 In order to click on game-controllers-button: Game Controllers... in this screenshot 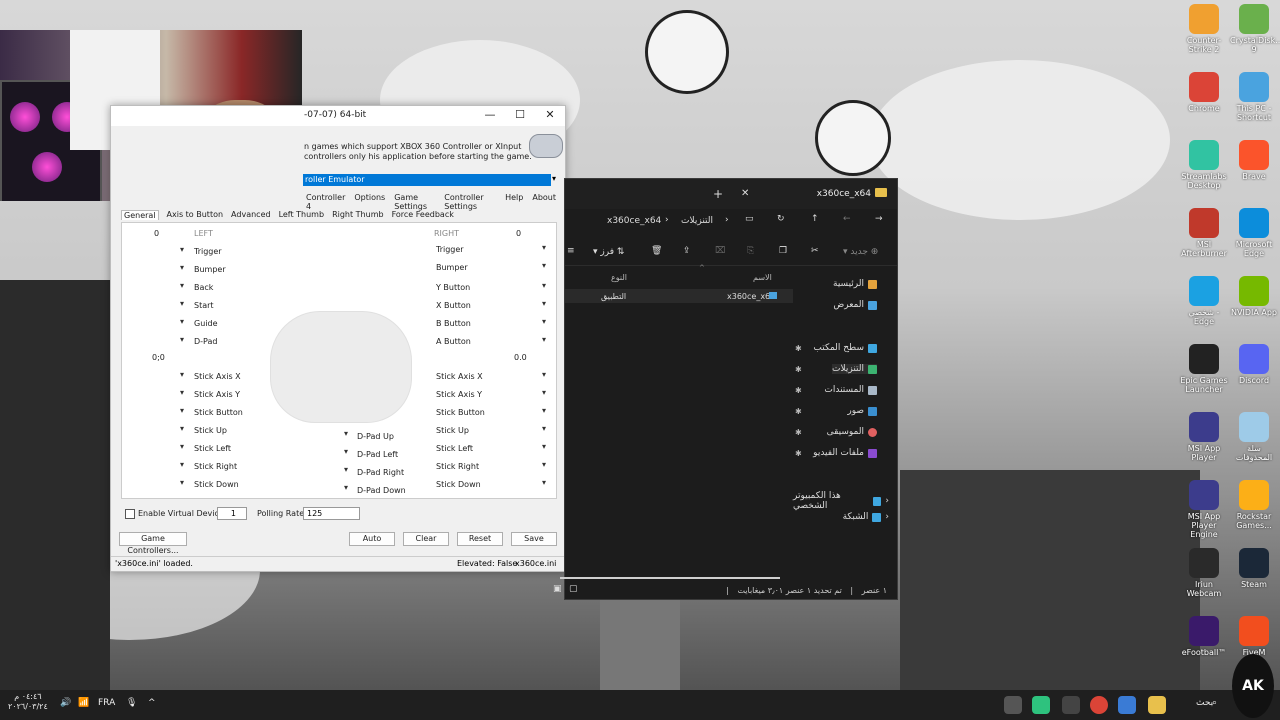, I will do `click(153, 543)`.